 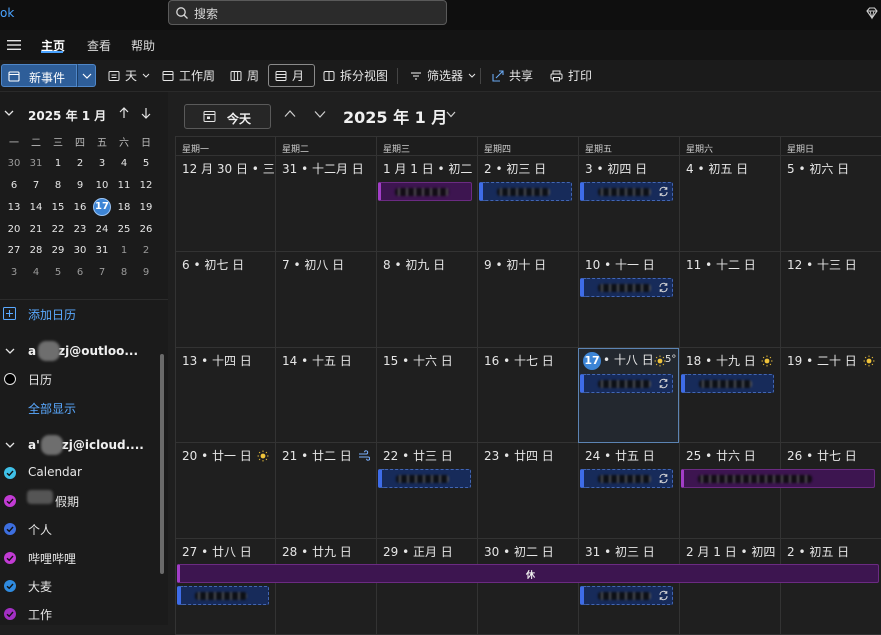 What do you see at coordinates (426, 299) in the screenshot?
I see `day-cell: 8 • 初九 日` at bounding box center [426, 299].